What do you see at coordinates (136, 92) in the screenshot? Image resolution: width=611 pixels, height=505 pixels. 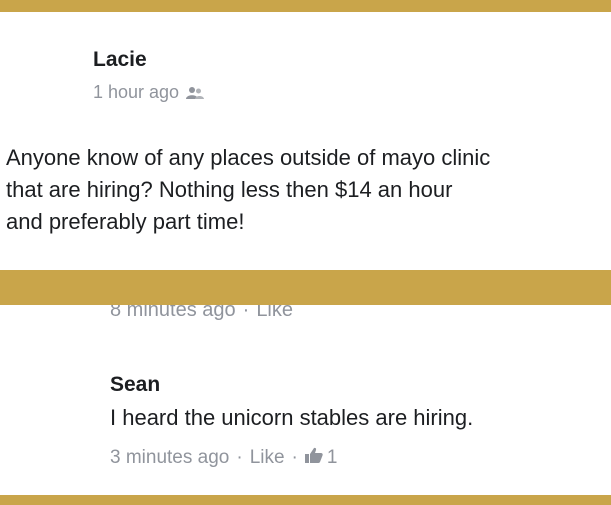 I see `post-timestamp: 1 hour ago` at bounding box center [136, 92].